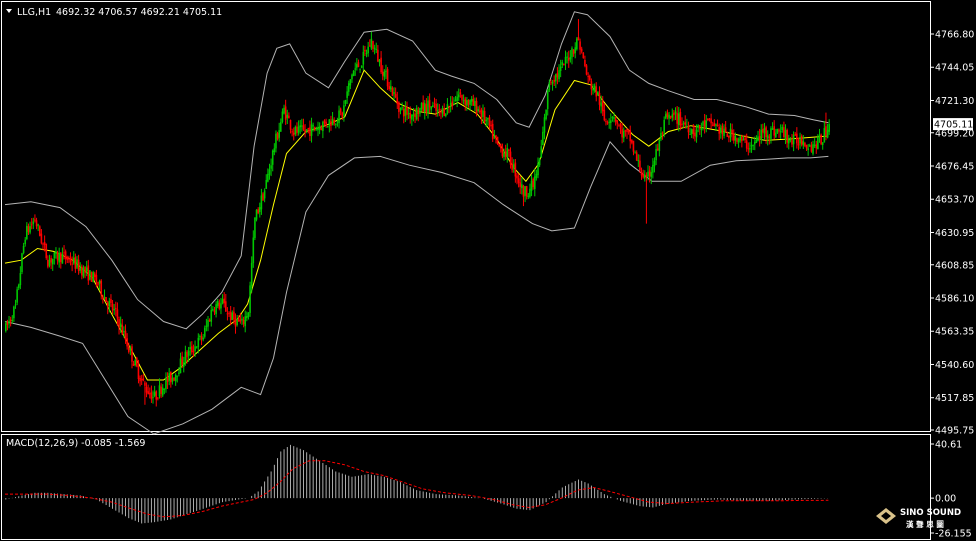 The image size is (976, 541). What do you see at coordinates (954, 265) in the screenshot?
I see `price-tick-label: 4608.85` at bounding box center [954, 265].